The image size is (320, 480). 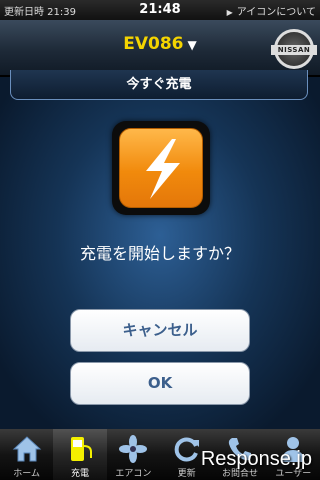 What do you see at coordinates (79, 474) in the screenshot?
I see `tab-charge-label: 充電` at bounding box center [79, 474].